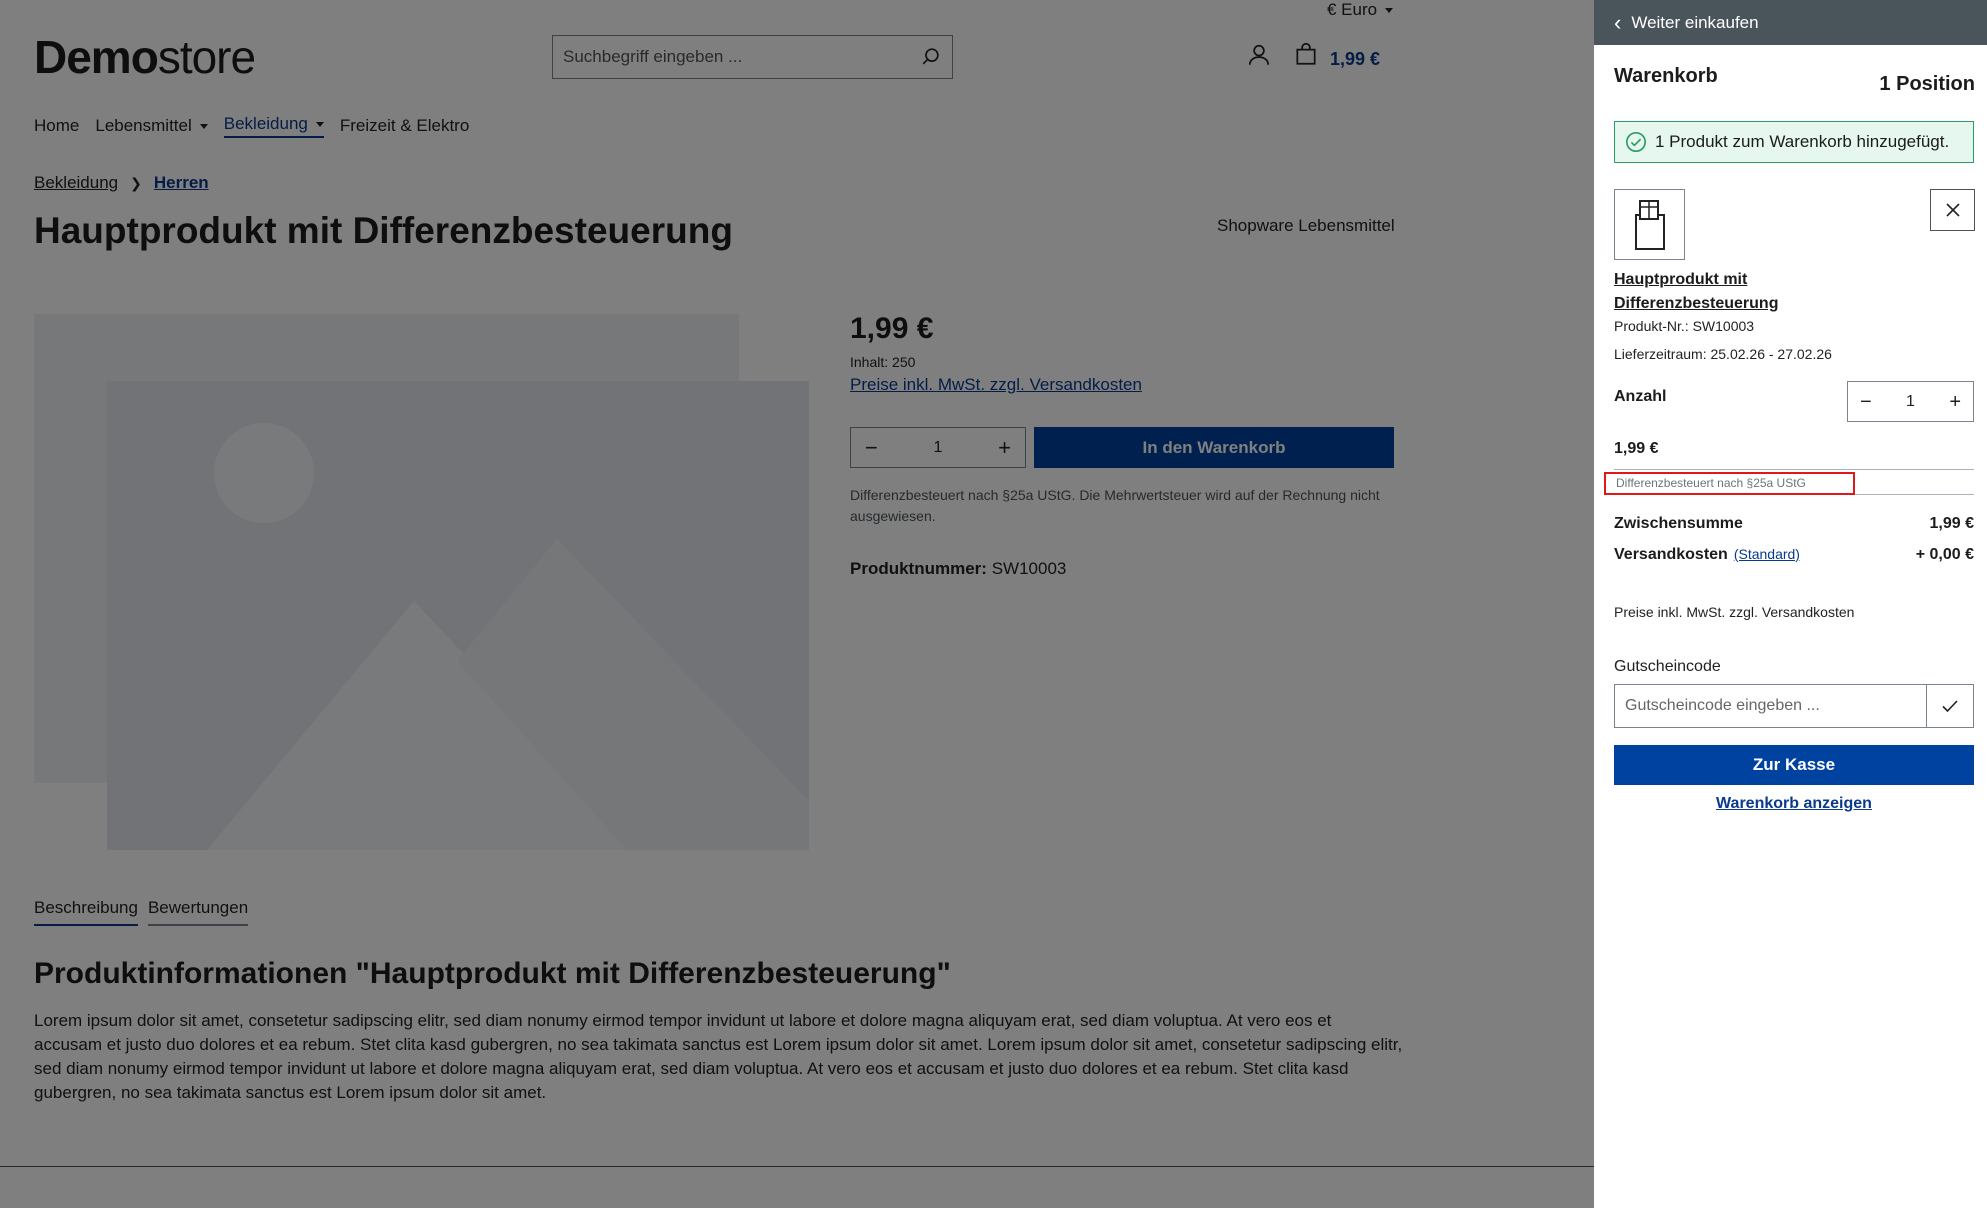 Image resolution: width=1987 pixels, height=1208 pixels. I want to click on cart-quantity-stepper: − 1 +, so click(1910, 401).